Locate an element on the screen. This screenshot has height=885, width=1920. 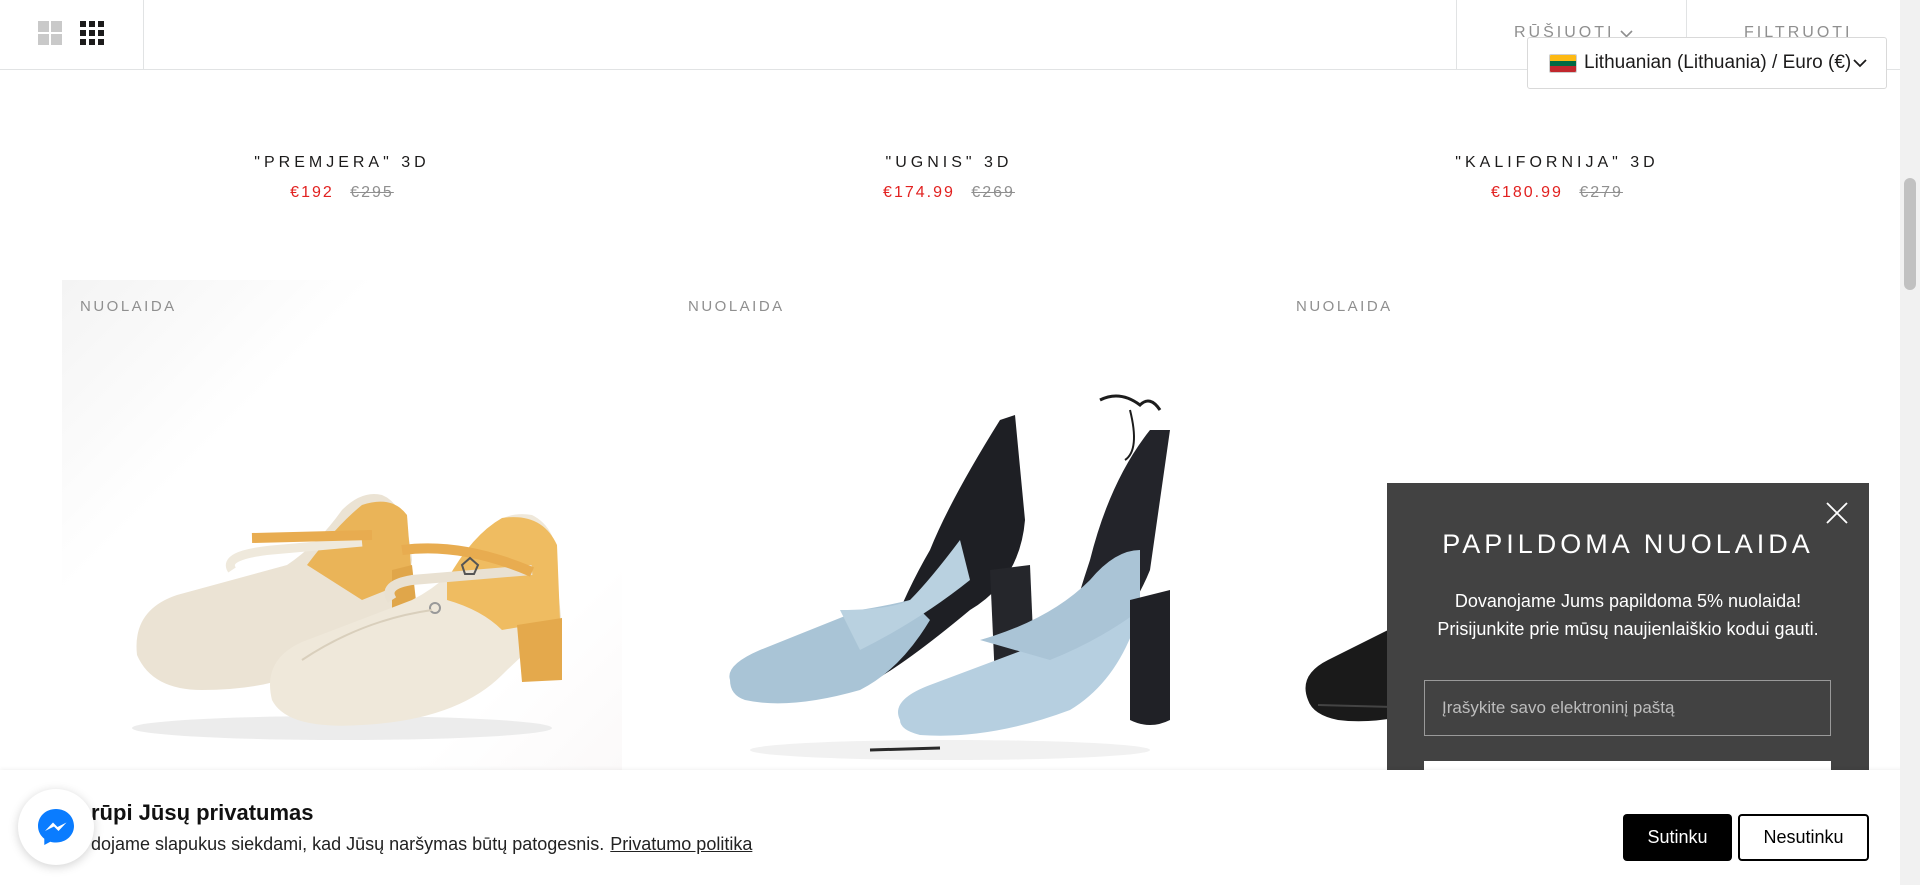
product-price: €180.99 €279 is located at coordinates (1557, 193).